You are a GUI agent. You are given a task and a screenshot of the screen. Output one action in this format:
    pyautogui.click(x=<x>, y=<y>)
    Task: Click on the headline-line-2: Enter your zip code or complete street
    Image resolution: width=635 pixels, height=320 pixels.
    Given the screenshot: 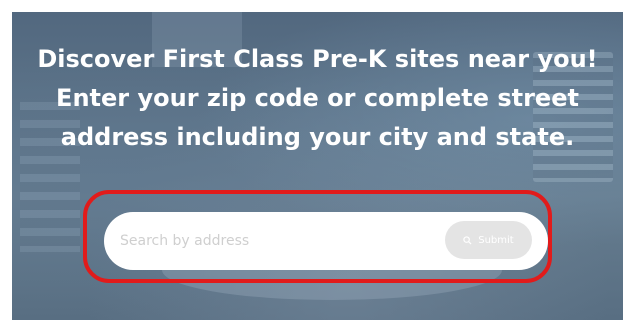 What is the action you would take?
    pyautogui.click(x=317, y=98)
    